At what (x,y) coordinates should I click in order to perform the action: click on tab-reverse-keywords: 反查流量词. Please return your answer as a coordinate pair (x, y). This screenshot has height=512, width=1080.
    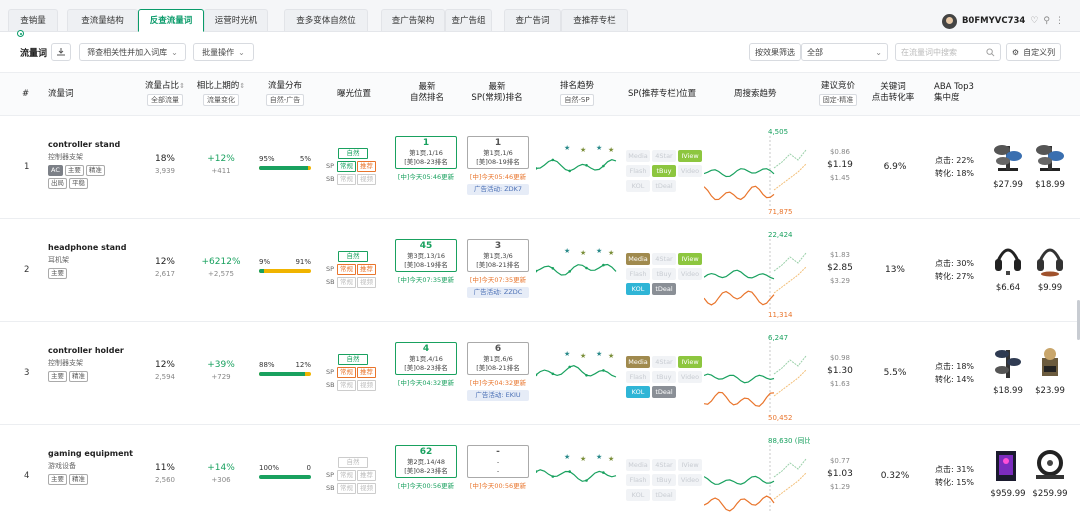
    Looking at the image, I should click on (171, 20).